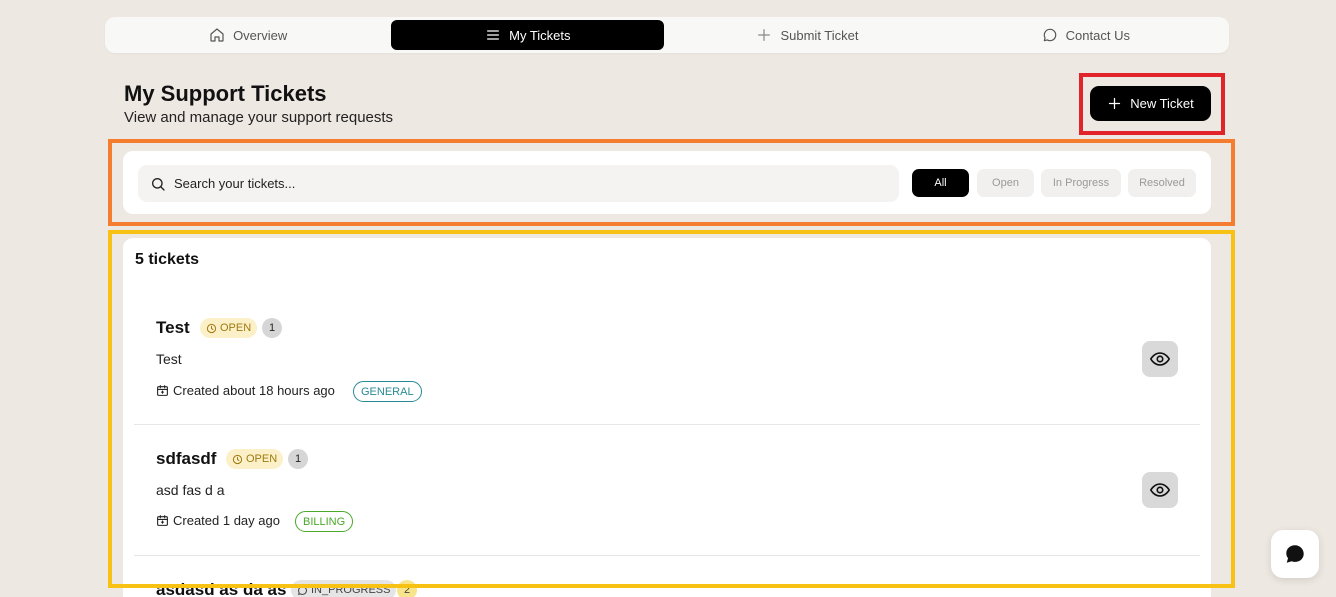  Describe the element at coordinates (524, 183) in the screenshot. I see `search-input` at that location.